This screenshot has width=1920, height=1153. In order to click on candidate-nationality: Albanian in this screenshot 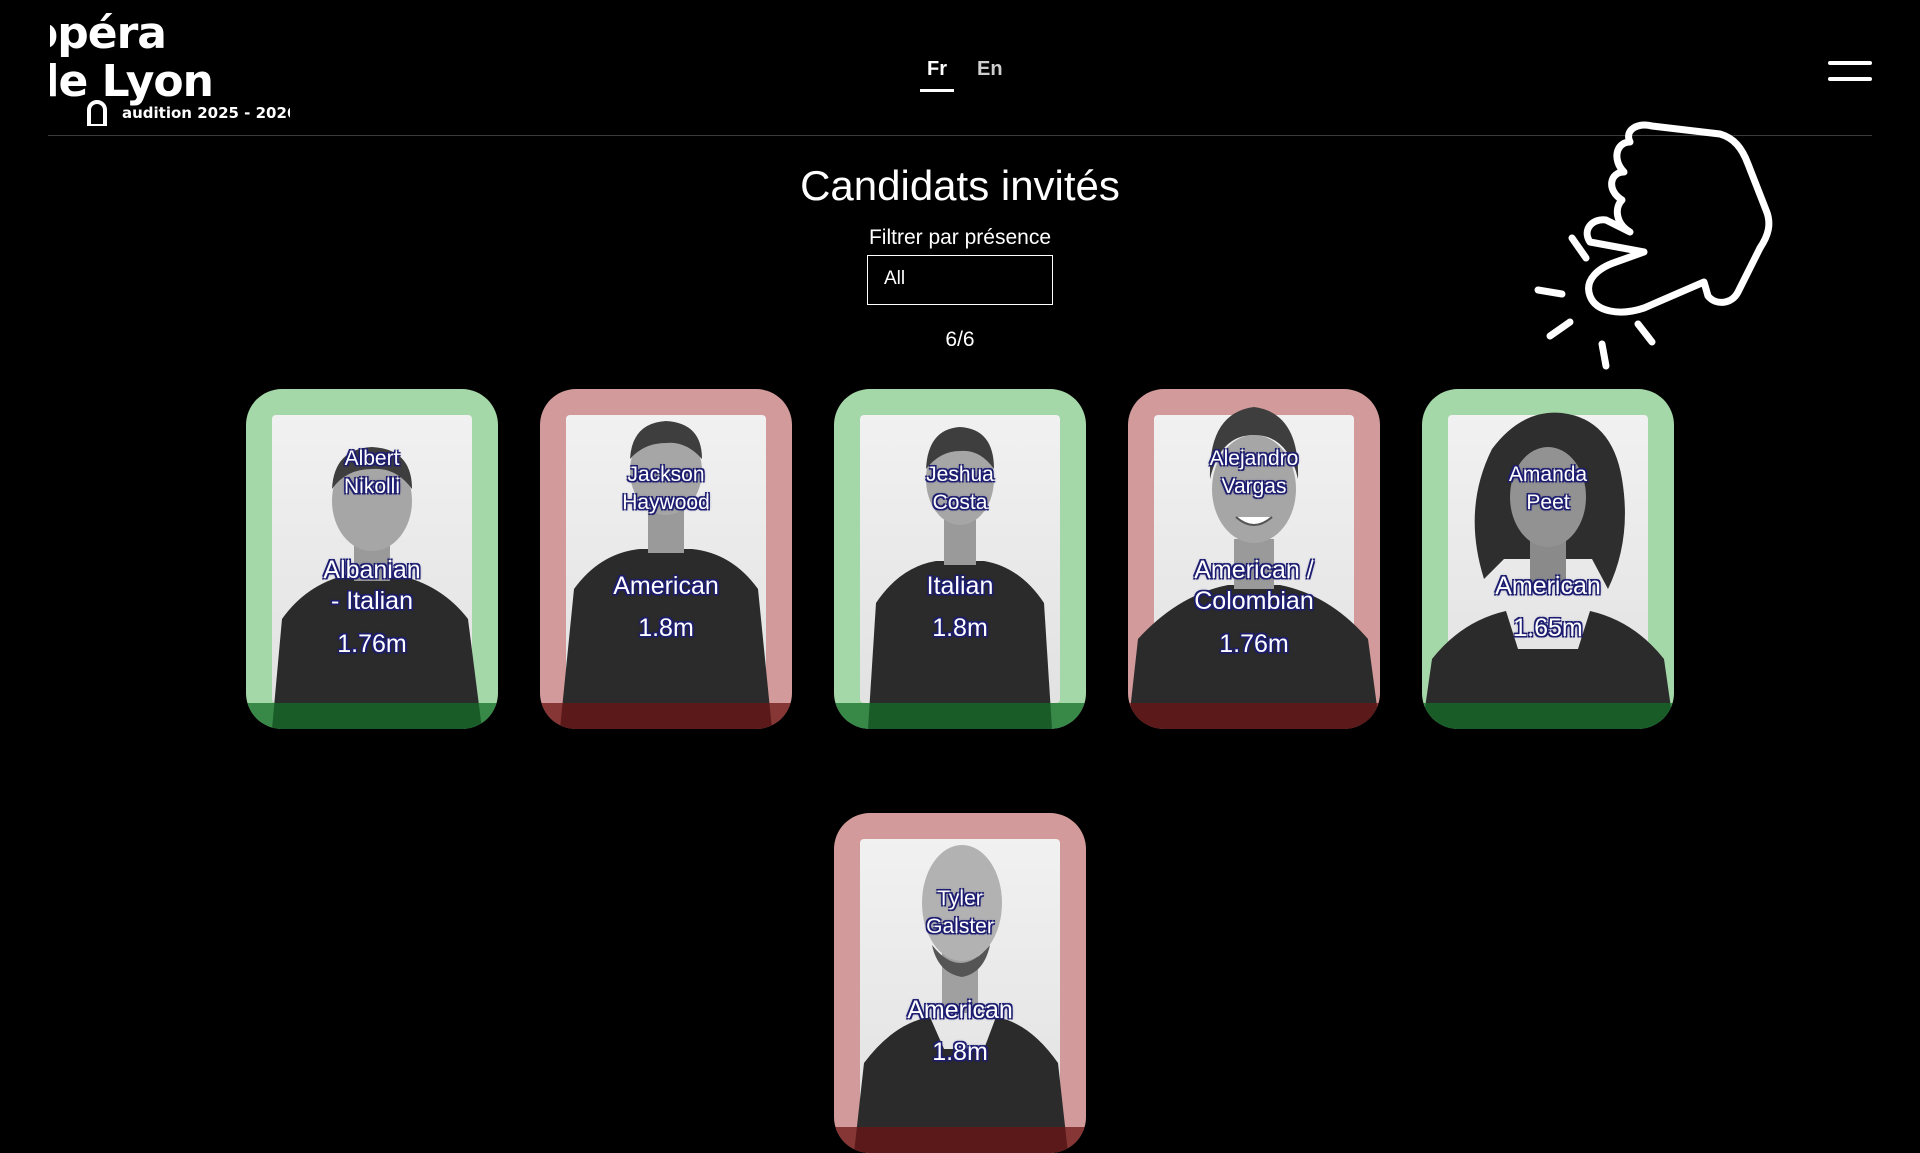, I will do `click(372, 570)`.